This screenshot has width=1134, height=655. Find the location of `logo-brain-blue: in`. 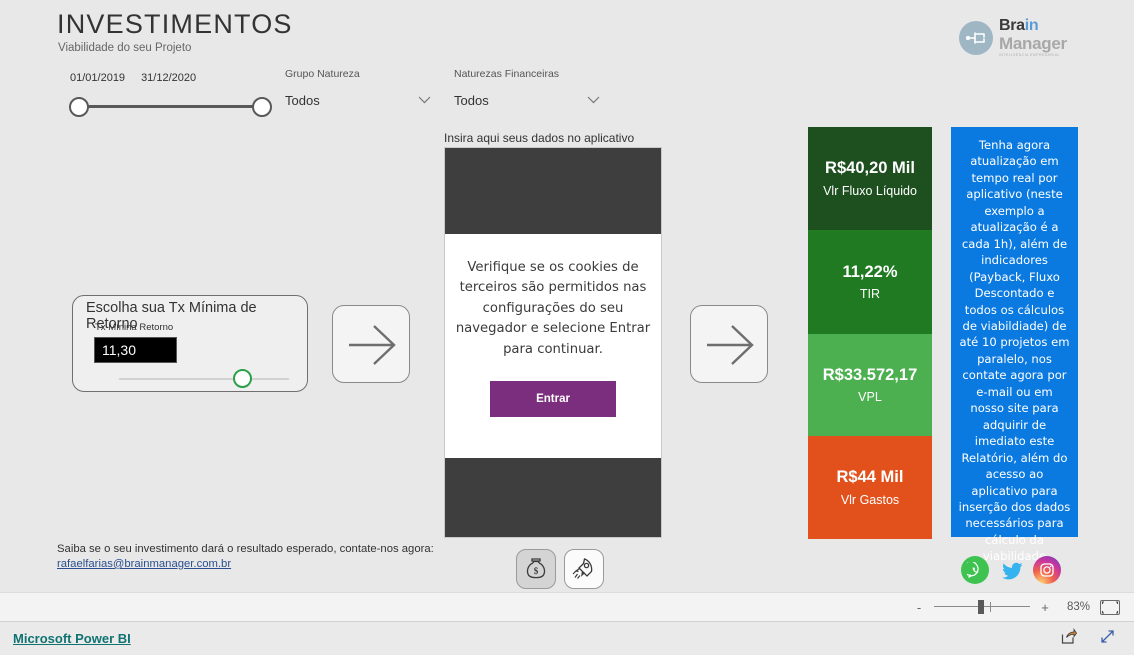

logo-brain-blue: in is located at coordinates (1031, 25).